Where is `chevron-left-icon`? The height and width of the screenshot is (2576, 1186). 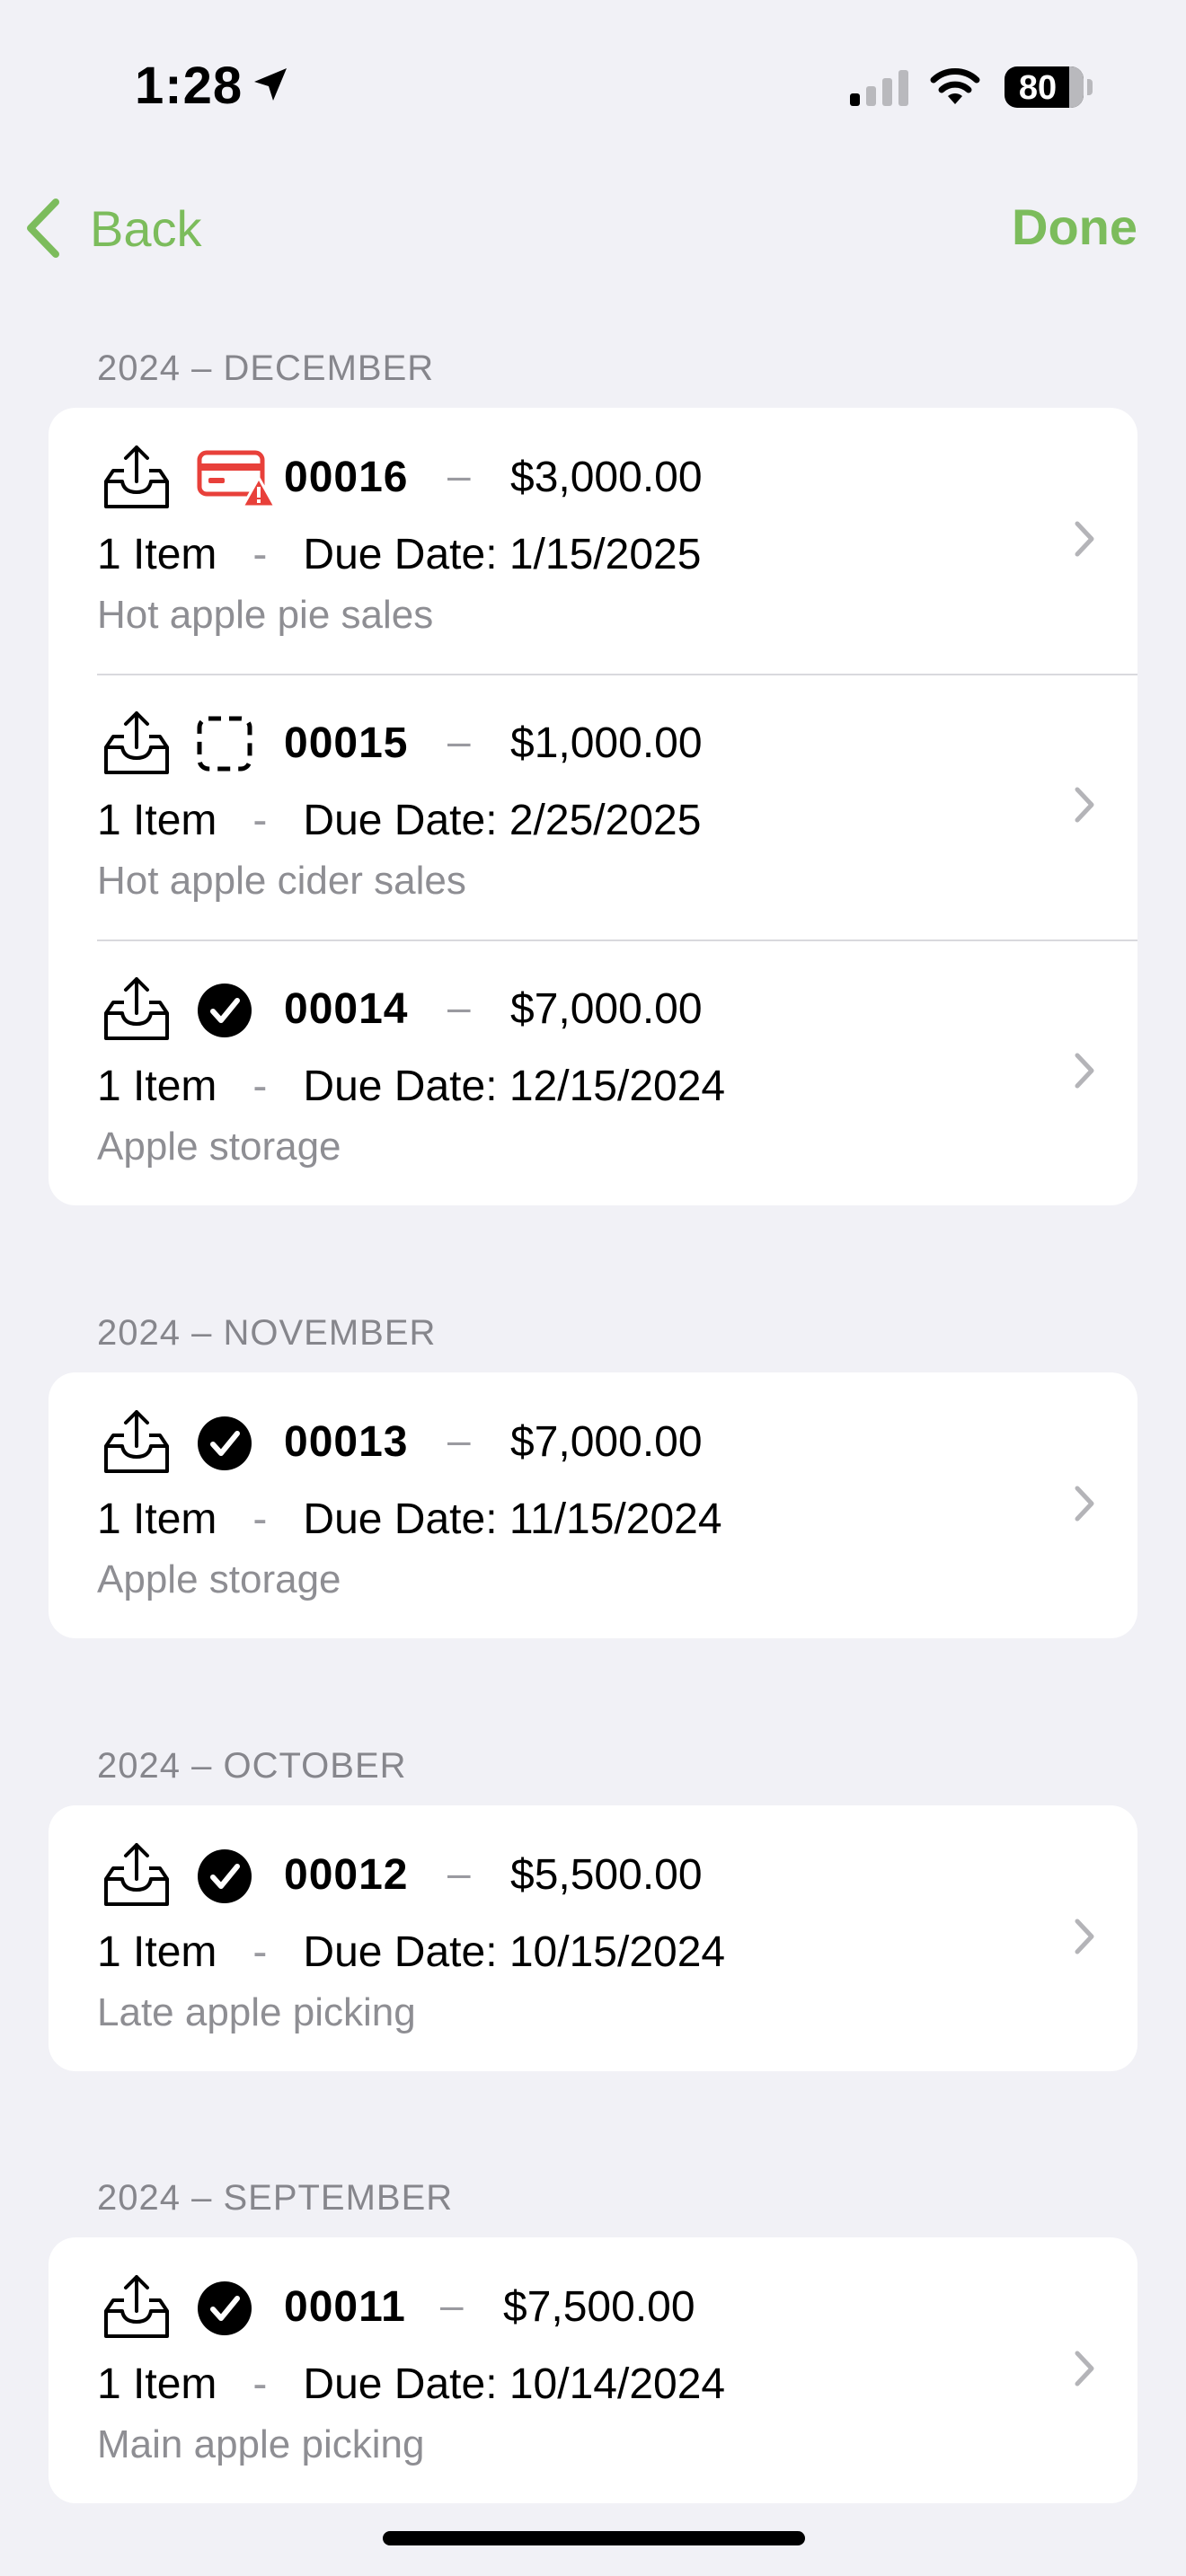
chevron-left-icon is located at coordinates (43, 228).